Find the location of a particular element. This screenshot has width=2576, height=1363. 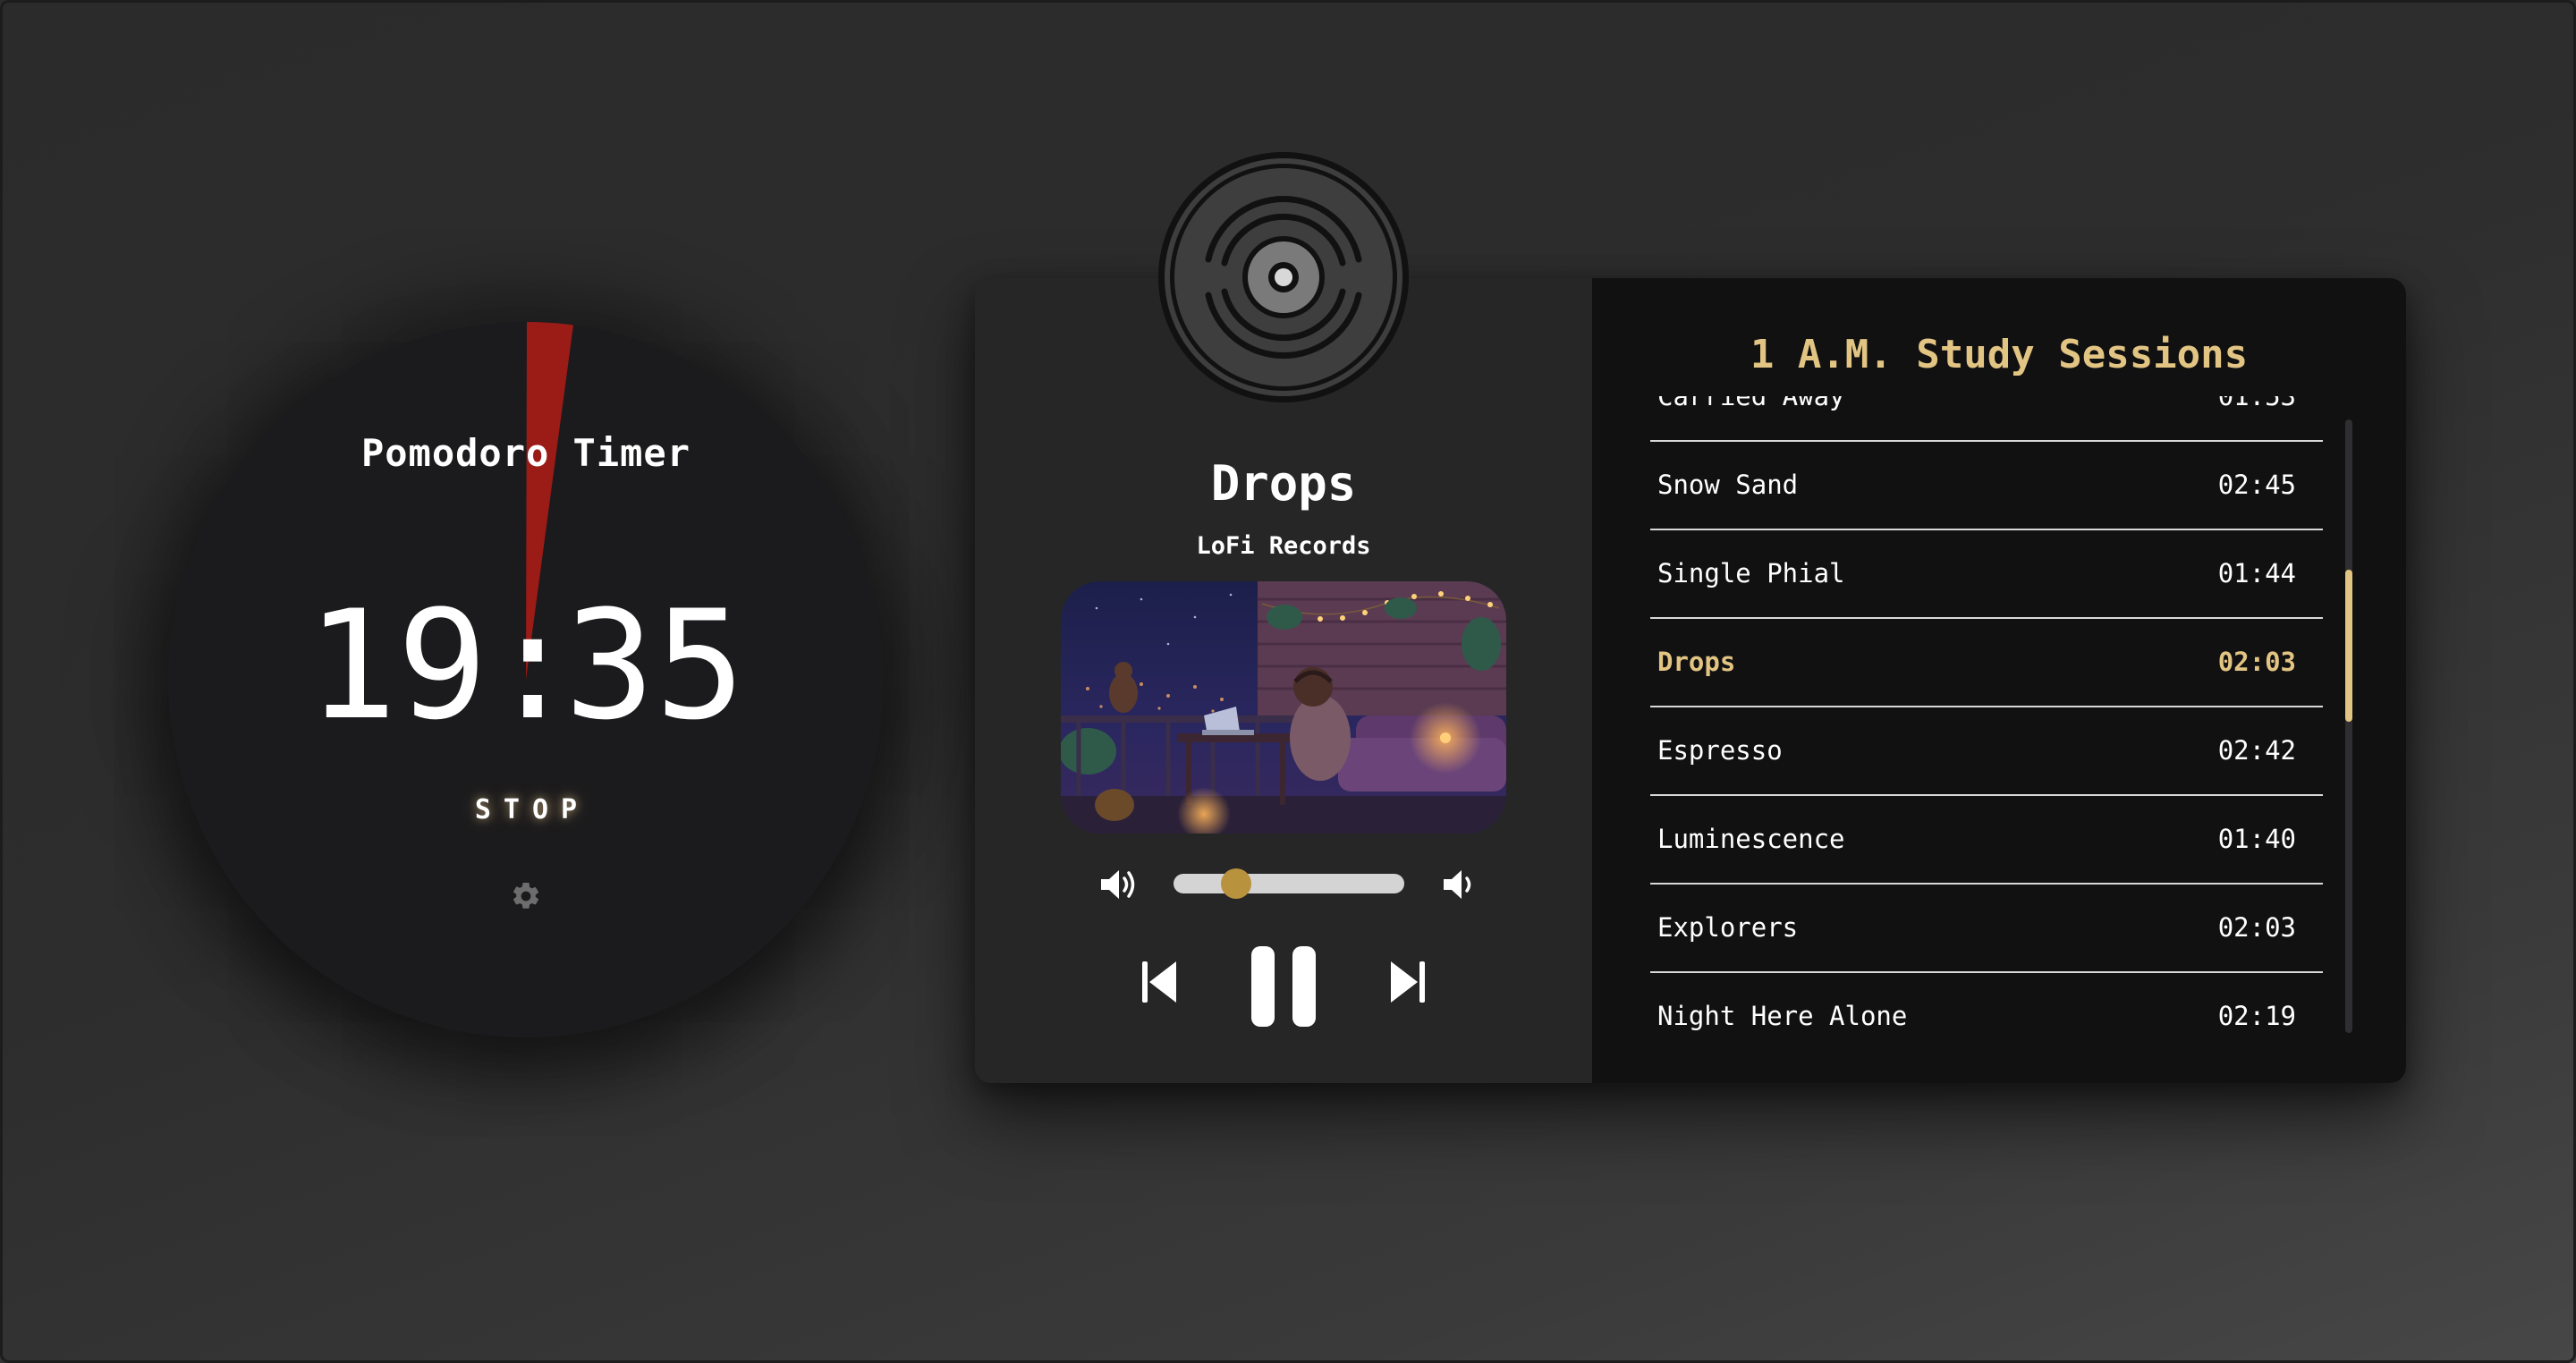

track-duration: 01:53 is located at coordinates (2256, 404).